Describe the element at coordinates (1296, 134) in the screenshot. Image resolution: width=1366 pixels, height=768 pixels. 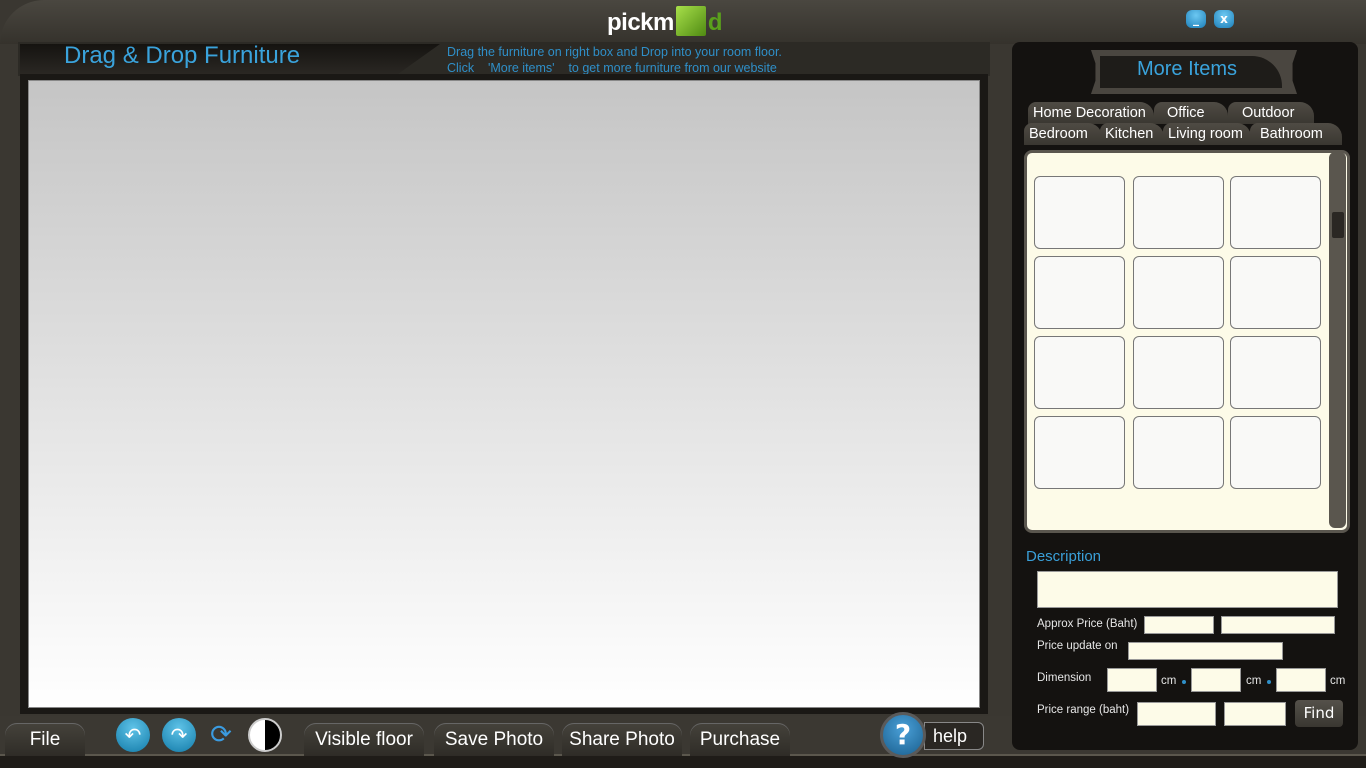
I see `tab-bathroom: Bathroom` at that location.